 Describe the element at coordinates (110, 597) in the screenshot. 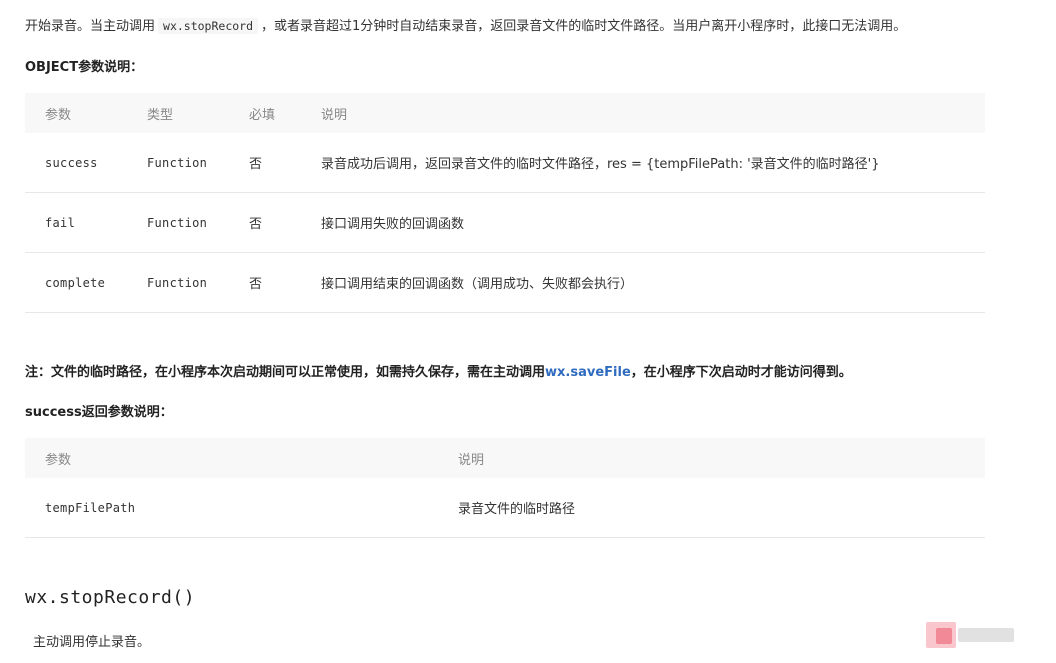

I see `api-title-stoprecord: wx.stopRecord()` at that location.